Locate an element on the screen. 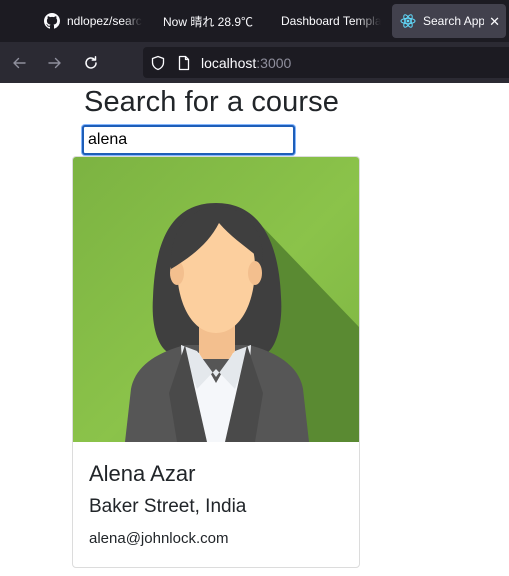 The width and height of the screenshot is (509, 576). tab-github: ndlopez/searc is located at coordinates (94, 21).